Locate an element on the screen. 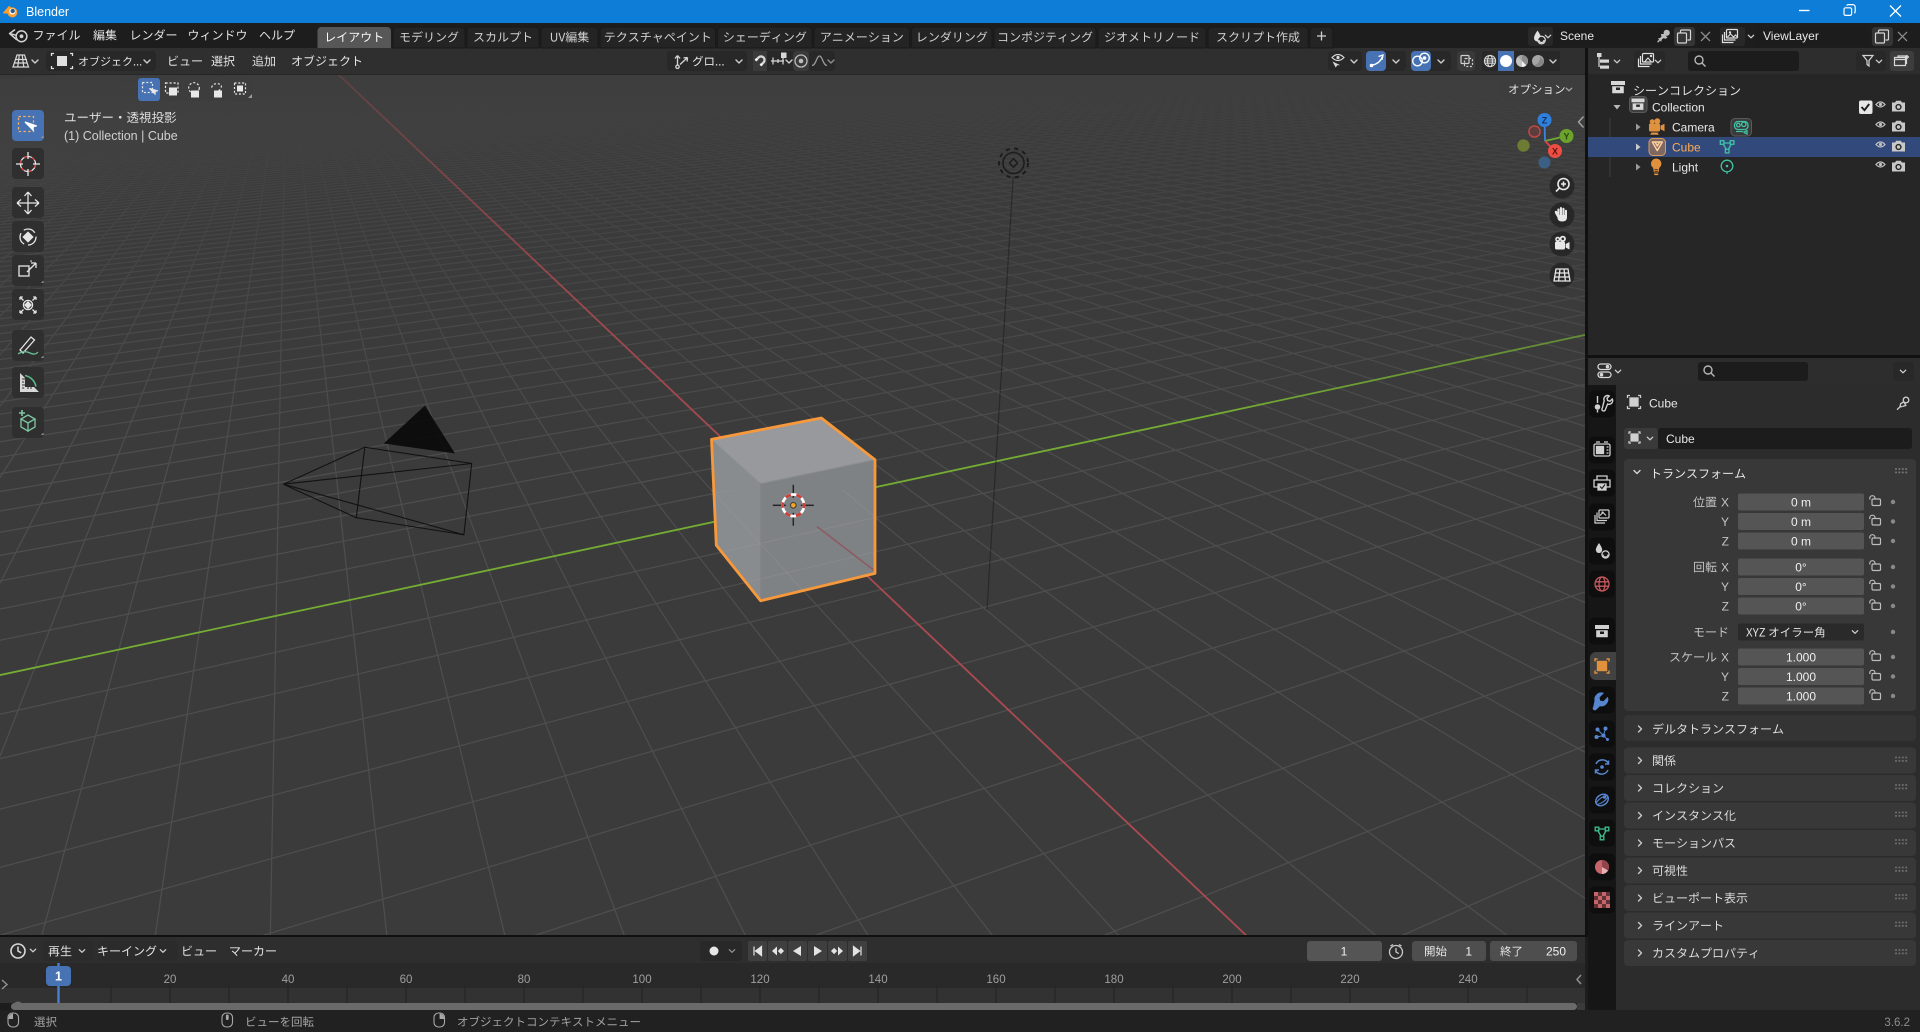 The width and height of the screenshot is (1920, 1032). svg-text: 80 is located at coordinates (524, 980).